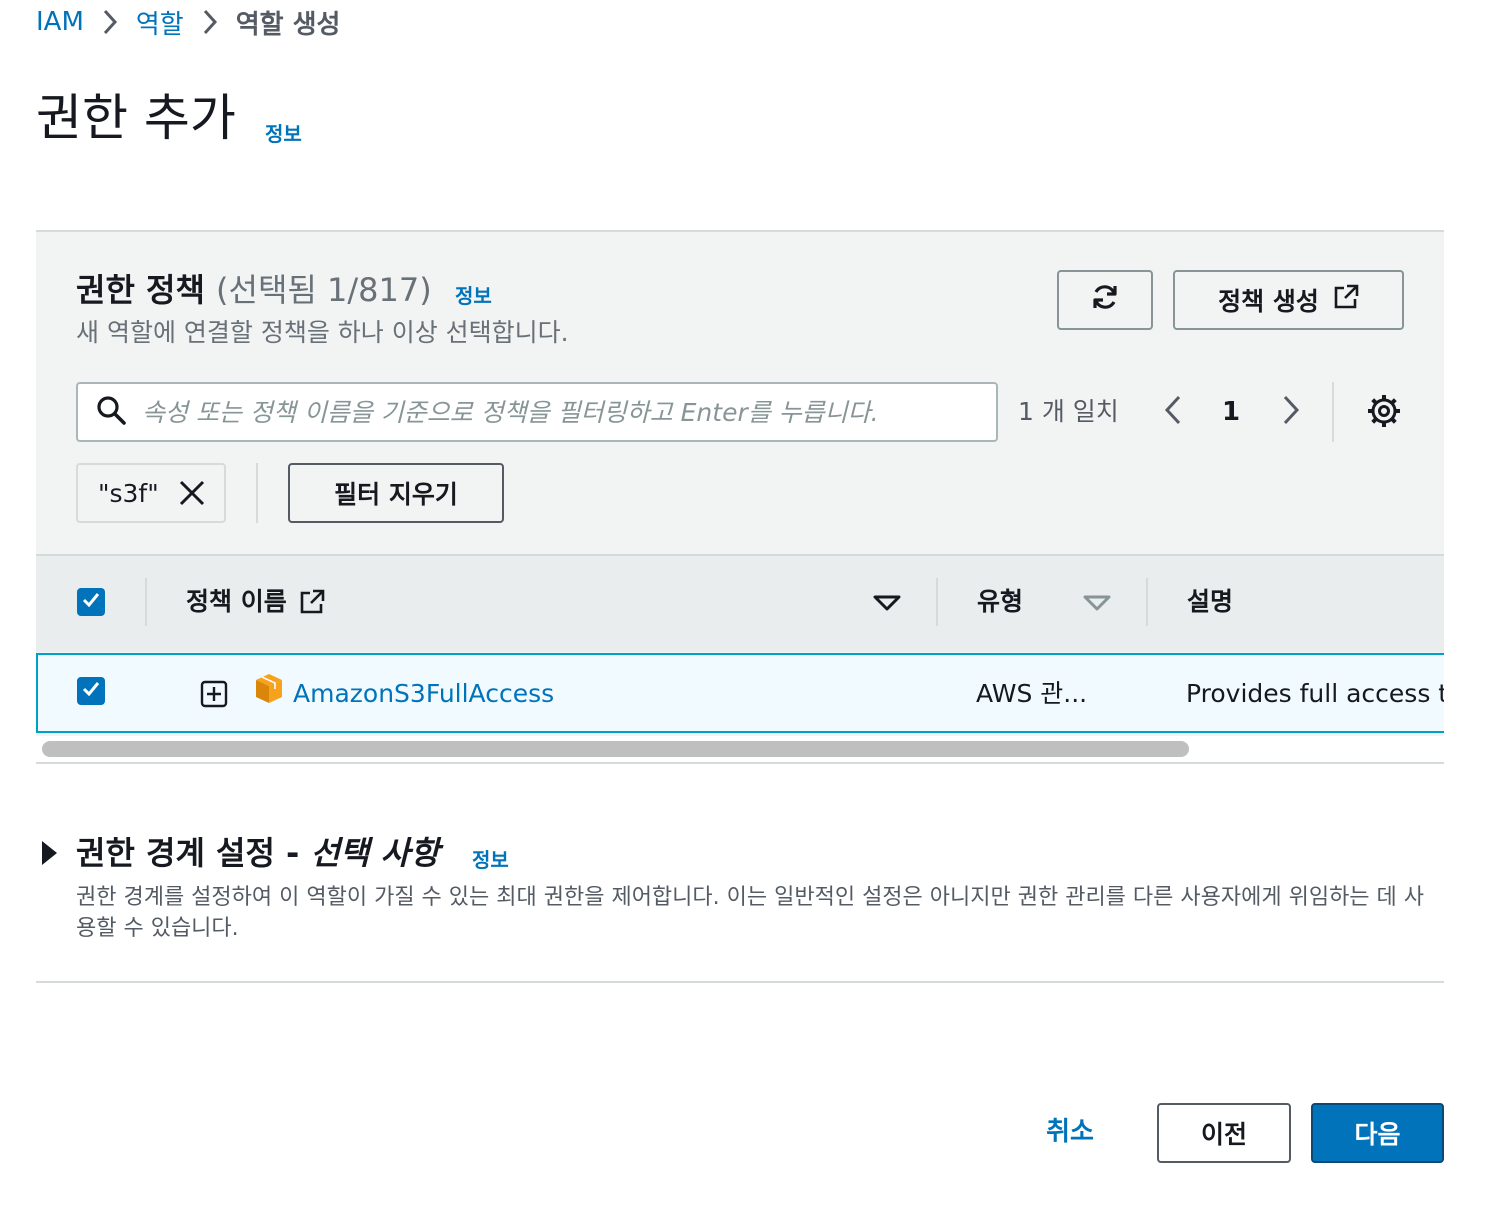  What do you see at coordinates (255, 602) in the screenshot?
I see `column-header-policy-name: 정책 이름` at bounding box center [255, 602].